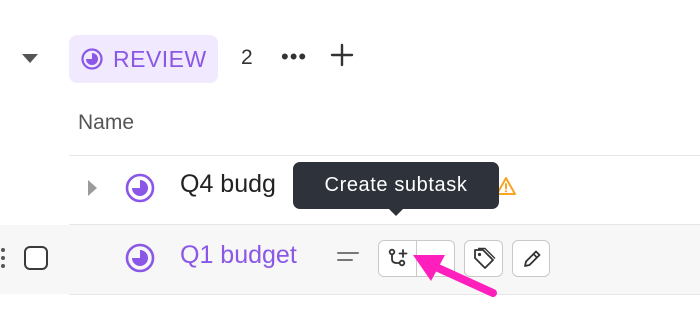 This screenshot has width=700, height=312. Describe the element at coordinates (342, 55) in the screenshot. I see `plus-icon` at that location.